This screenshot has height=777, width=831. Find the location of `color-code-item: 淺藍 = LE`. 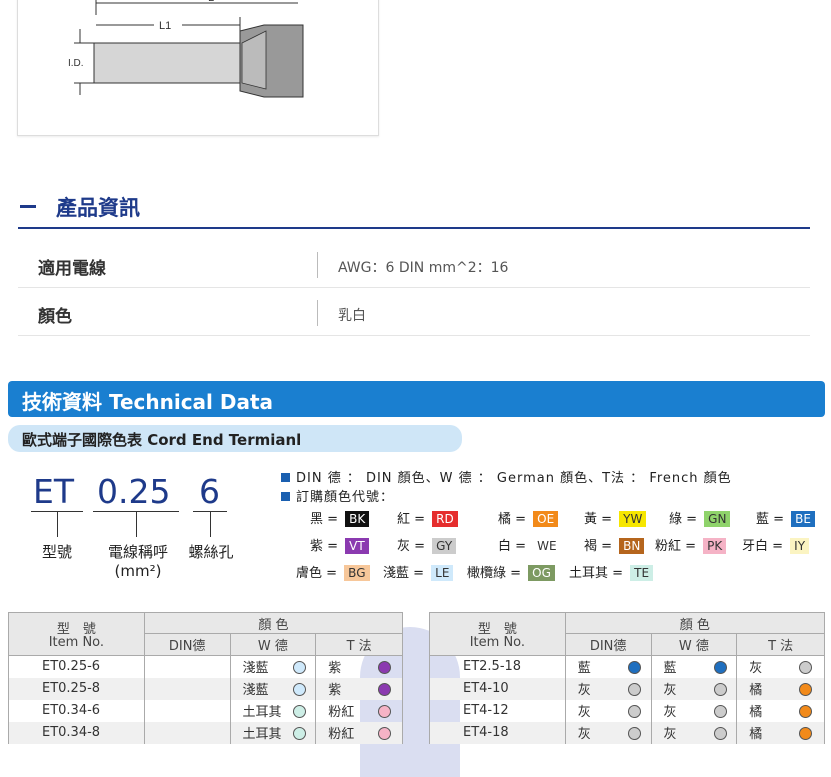

color-code-item: 淺藍 = LE is located at coordinates (418, 571).